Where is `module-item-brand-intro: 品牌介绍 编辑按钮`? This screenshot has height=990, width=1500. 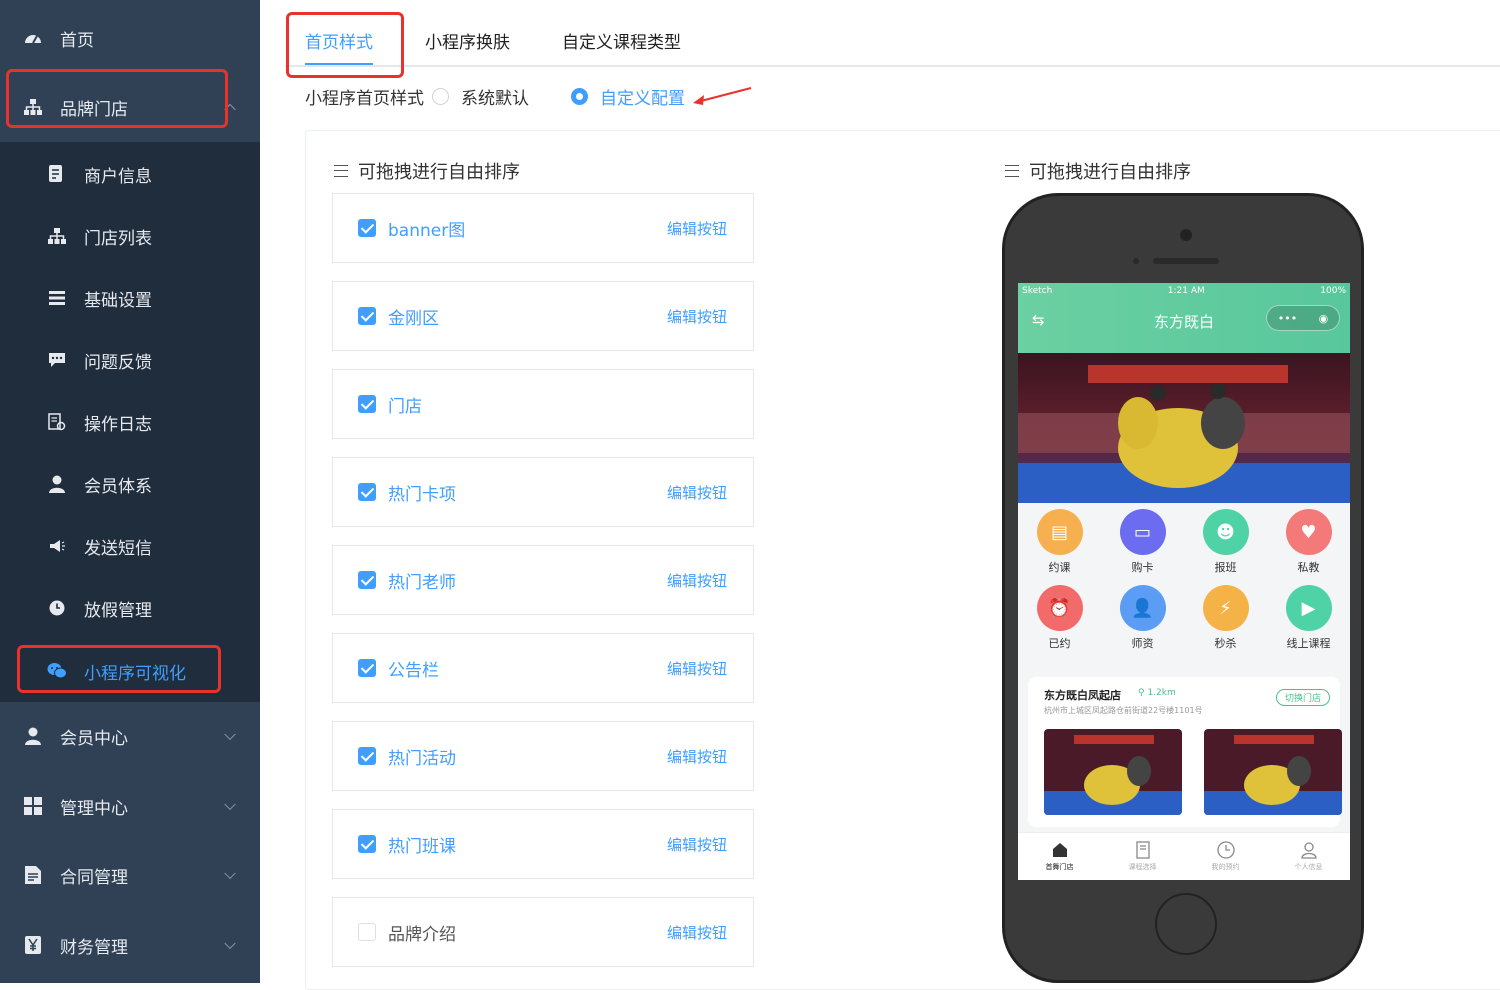 module-item-brand-intro: 品牌介绍 编辑按钮 is located at coordinates (543, 932).